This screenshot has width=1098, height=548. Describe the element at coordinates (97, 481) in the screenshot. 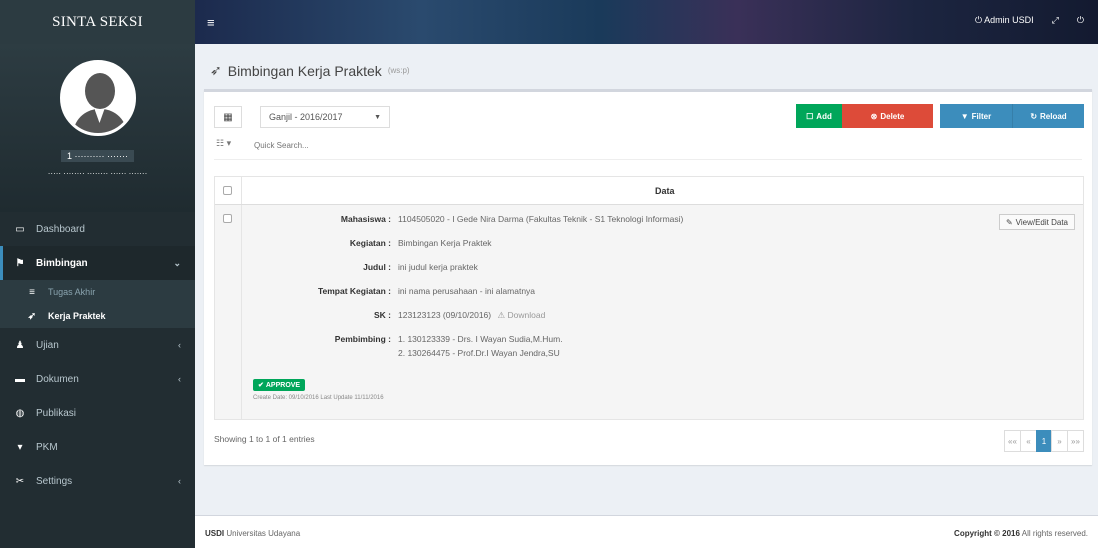

I see `sidebar-item-settings: ✂ Settings ‹` at that location.